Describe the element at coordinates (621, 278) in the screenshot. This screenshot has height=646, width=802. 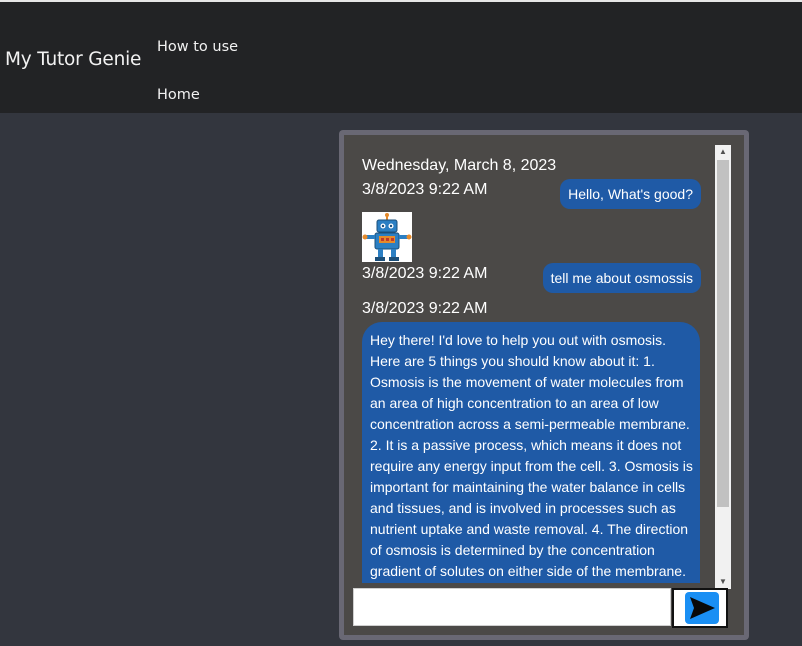
I see `user-message-bubble: tell me about osmossis` at that location.